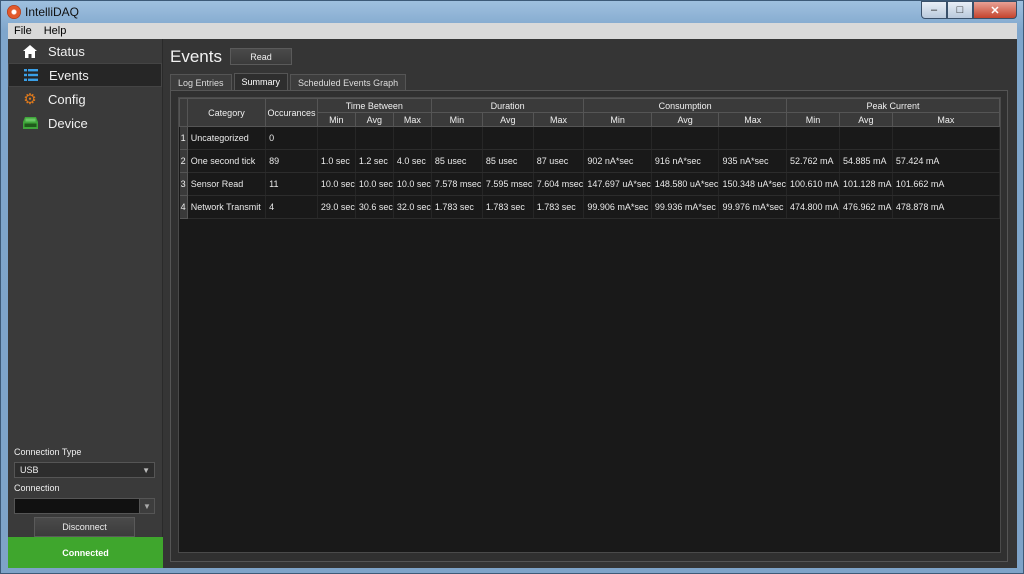 The width and height of the screenshot is (1024, 574). What do you see at coordinates (412, 161) in the screenshot?
I see `table-cell: 4.0 sec` at bounding box center [412, 161].